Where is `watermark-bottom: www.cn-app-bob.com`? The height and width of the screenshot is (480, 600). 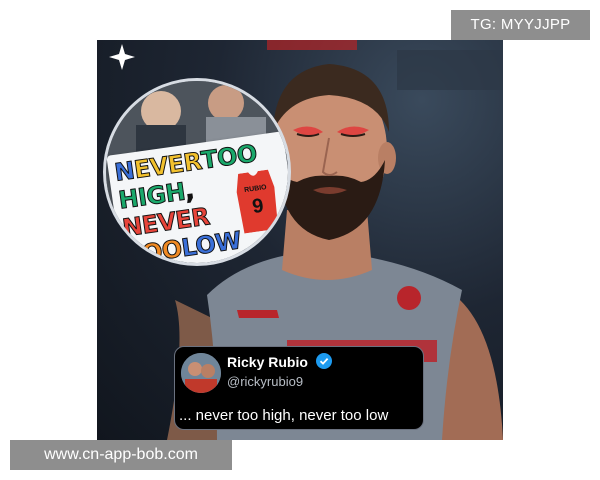 watermark-bottom: www.cn-app-bob.com is located at coordinates (121, 455).